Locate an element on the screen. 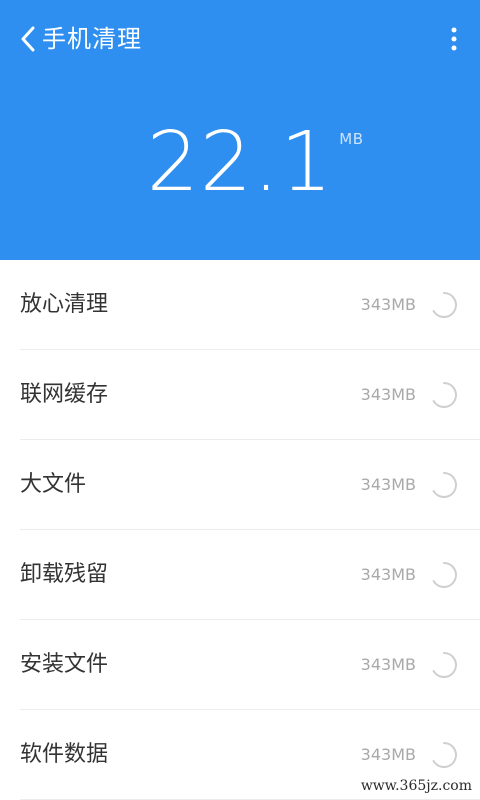 Image resolution: width=480 pixels, height=800 pixels. list-item-large-files: 大文件 343MB is located at coordinates (250, 485).